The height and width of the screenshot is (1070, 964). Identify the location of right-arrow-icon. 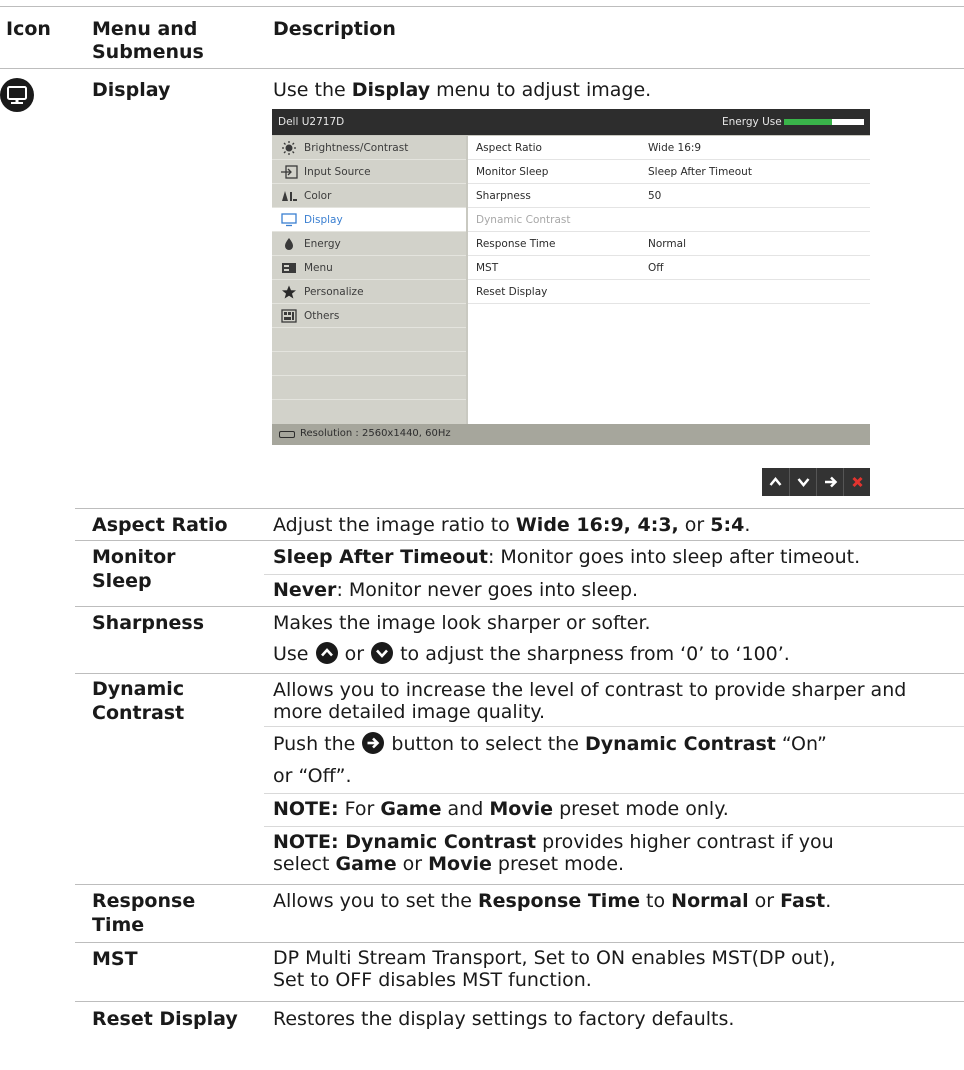
(829, 482).